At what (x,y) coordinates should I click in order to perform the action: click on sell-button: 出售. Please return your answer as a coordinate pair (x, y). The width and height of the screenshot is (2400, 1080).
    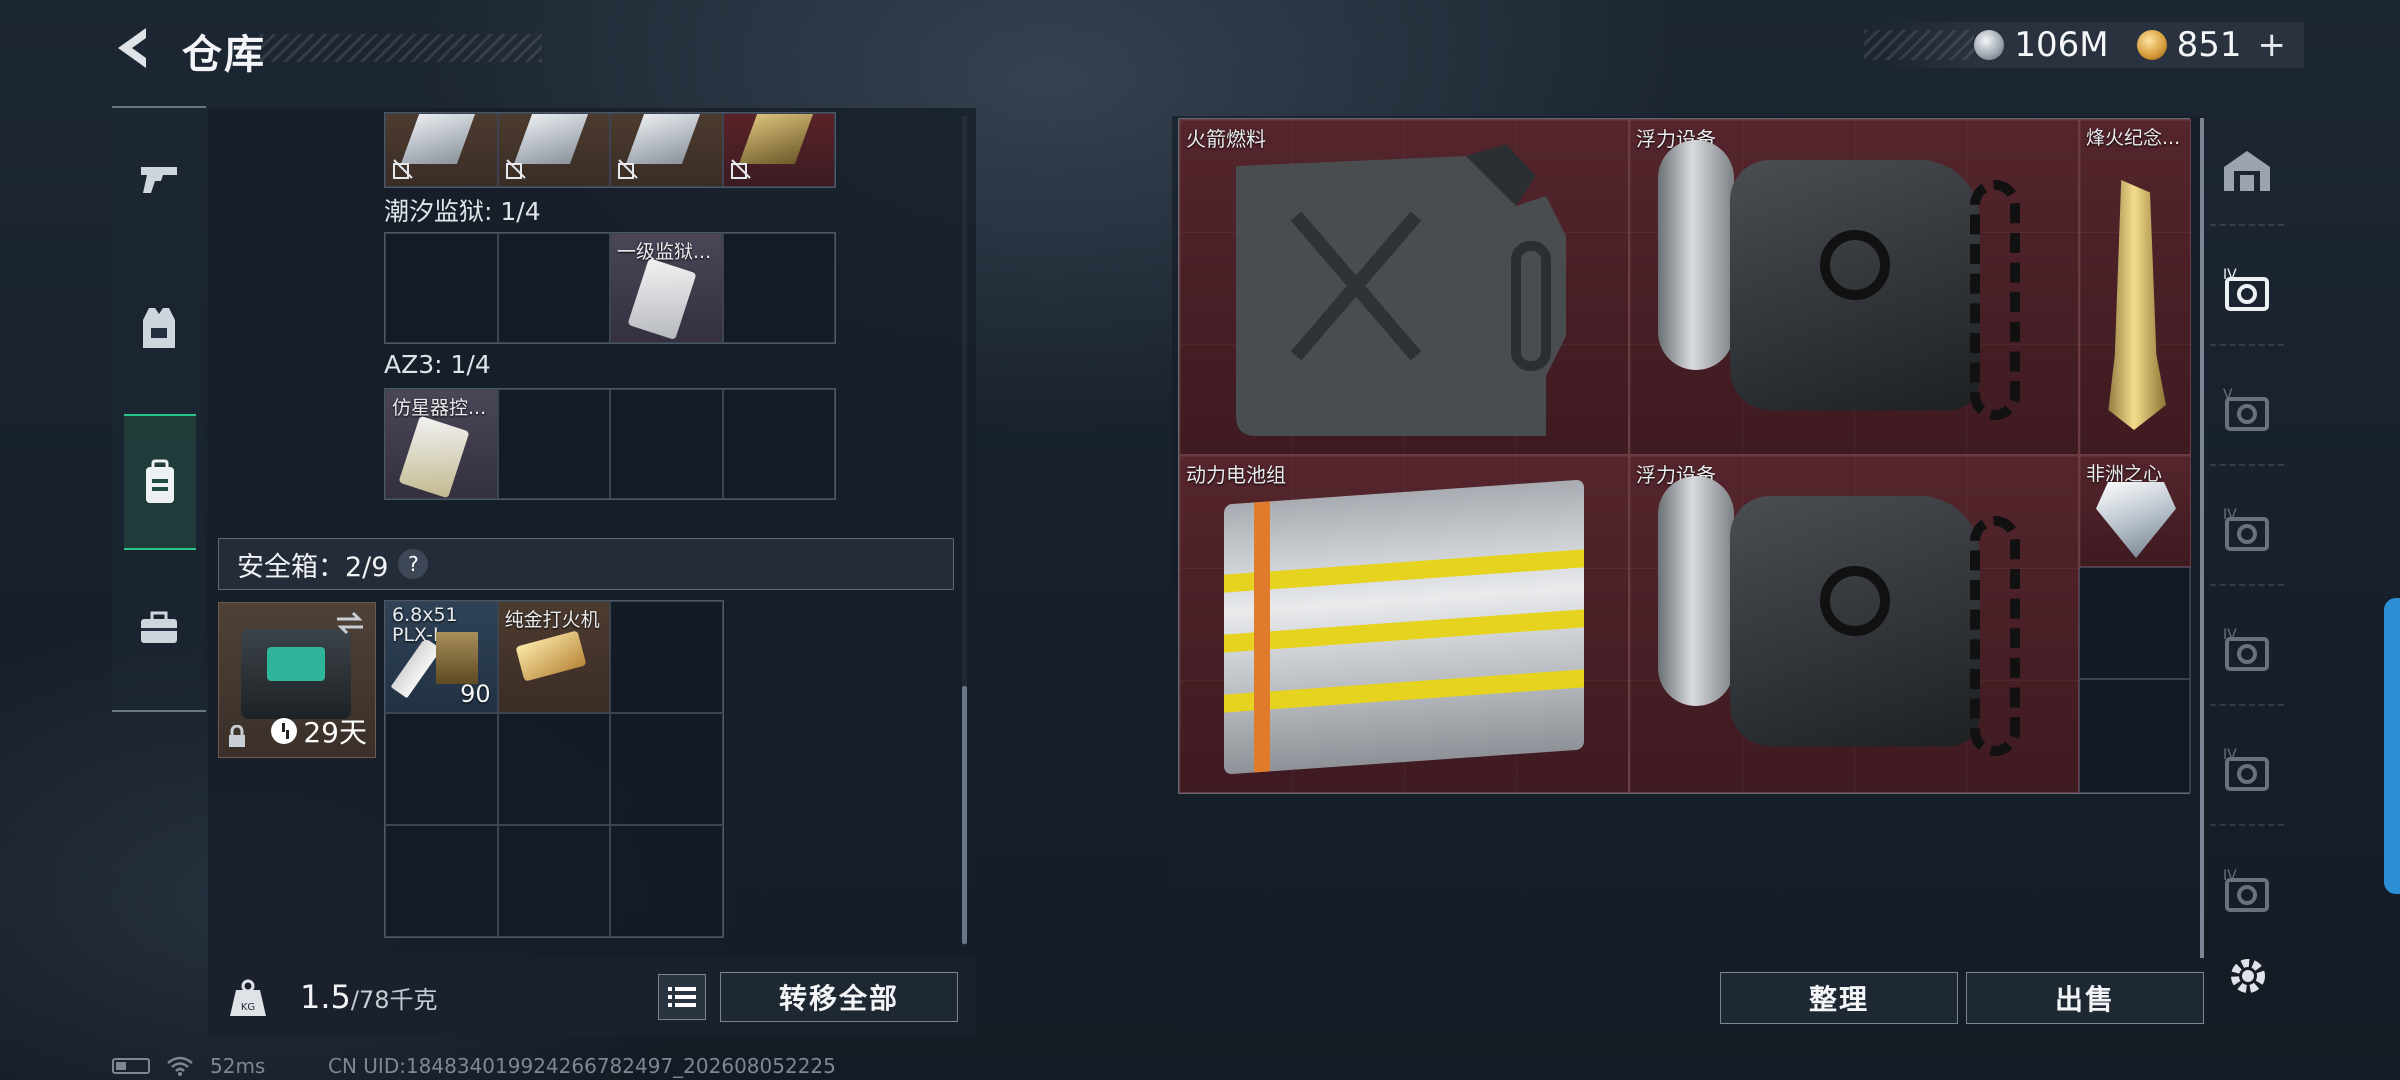
    Looking at the image, I should click on (2085, 998).